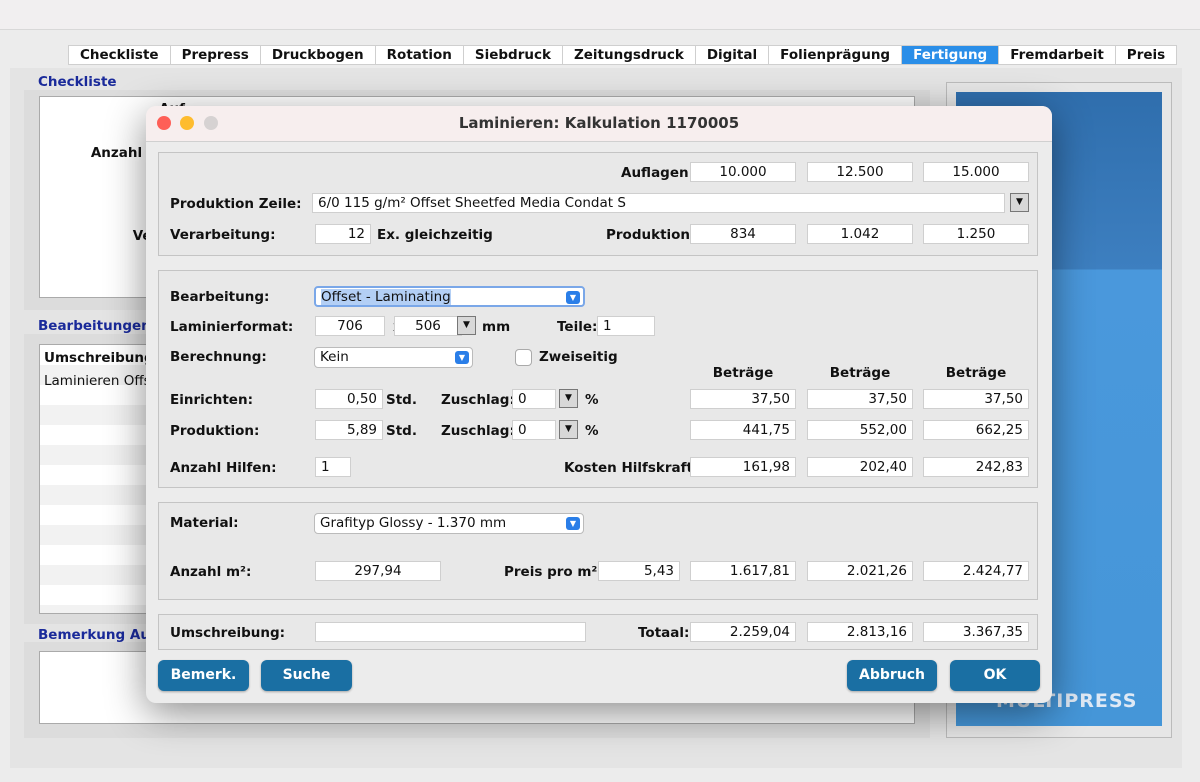  I want to click on hilfskraft-betrag-2: 202,40, so click(860, 467).